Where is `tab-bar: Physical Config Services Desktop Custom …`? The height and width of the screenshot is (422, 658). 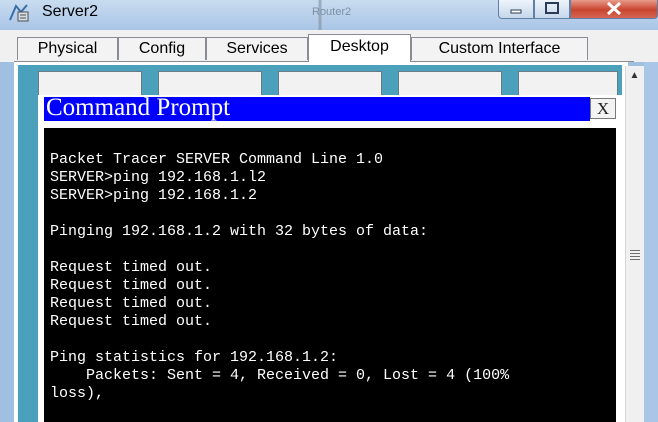 tab-bar: Physical Config Services Desktop Custom … is located at coordinates (329, 46).